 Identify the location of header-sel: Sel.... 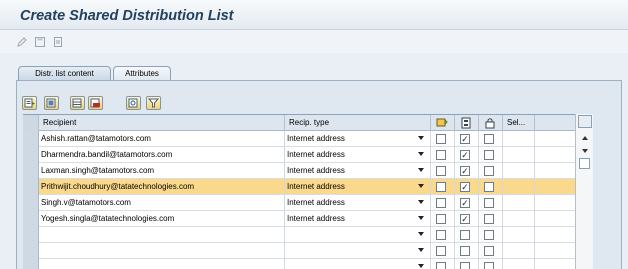
(519, 123).